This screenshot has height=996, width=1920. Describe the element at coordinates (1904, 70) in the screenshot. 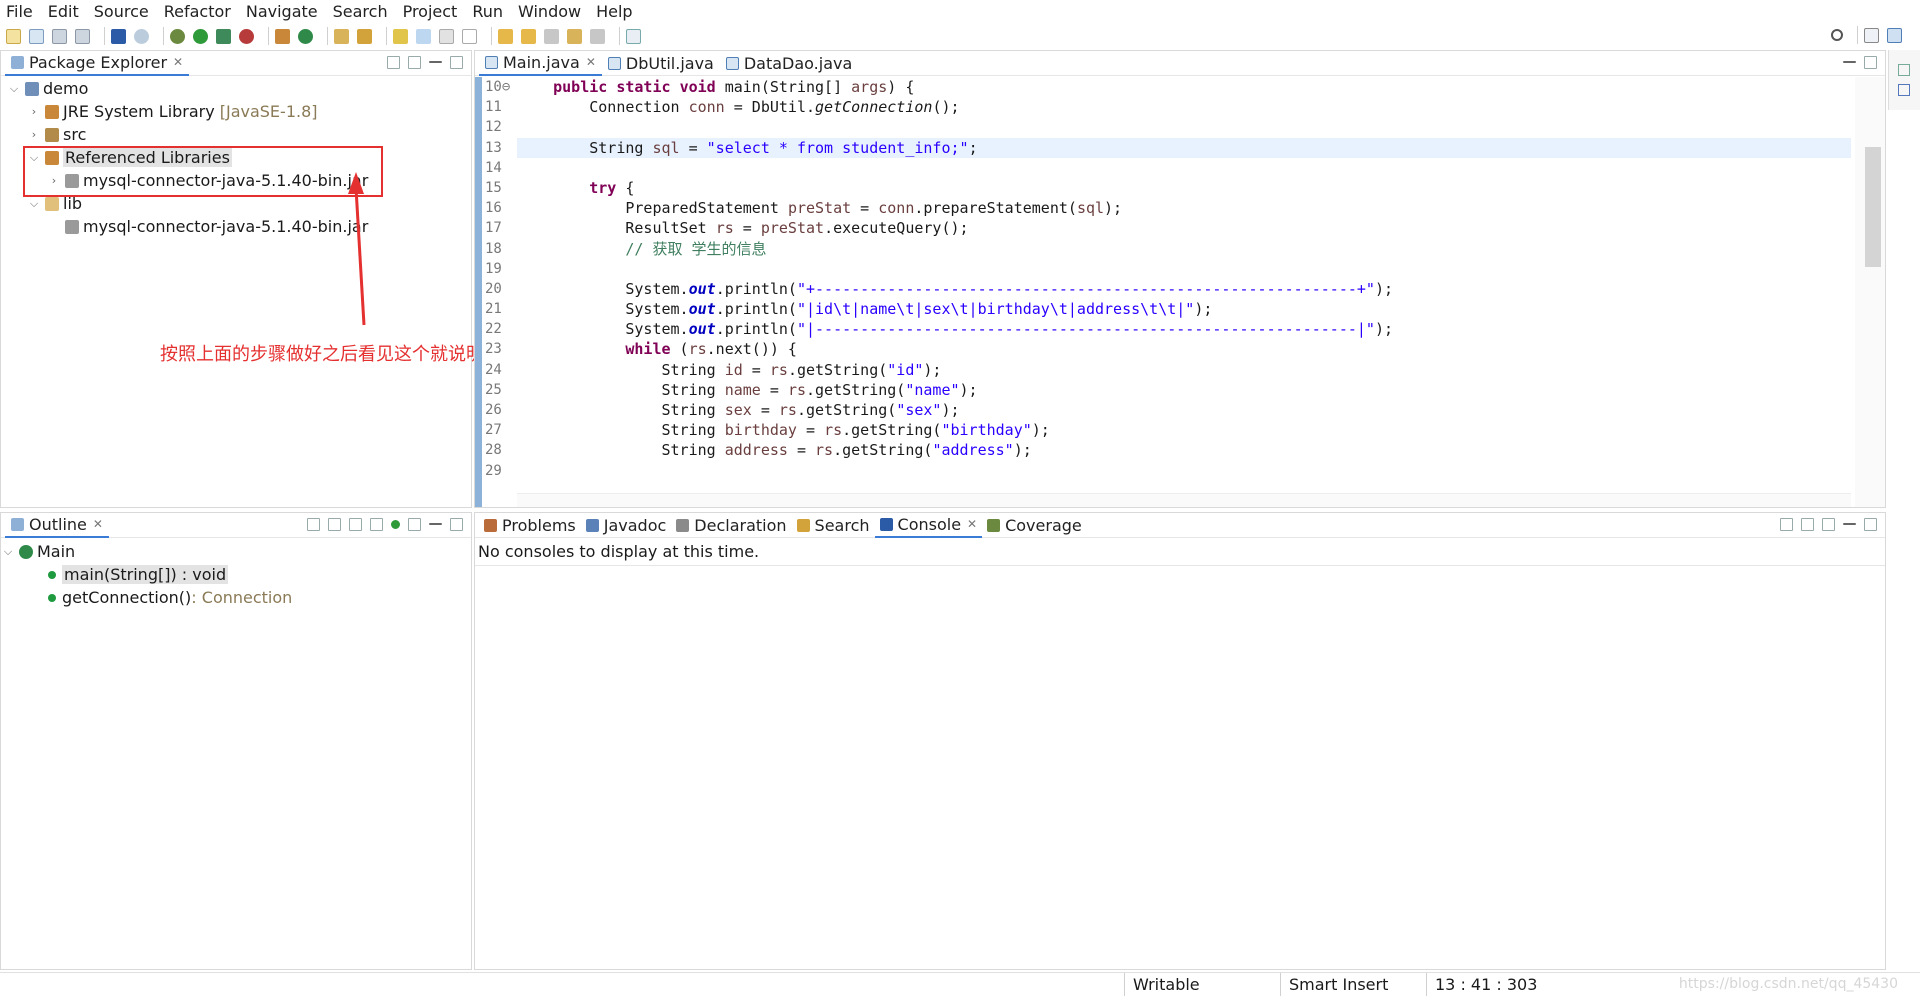

I see `restore-icon` at that location.